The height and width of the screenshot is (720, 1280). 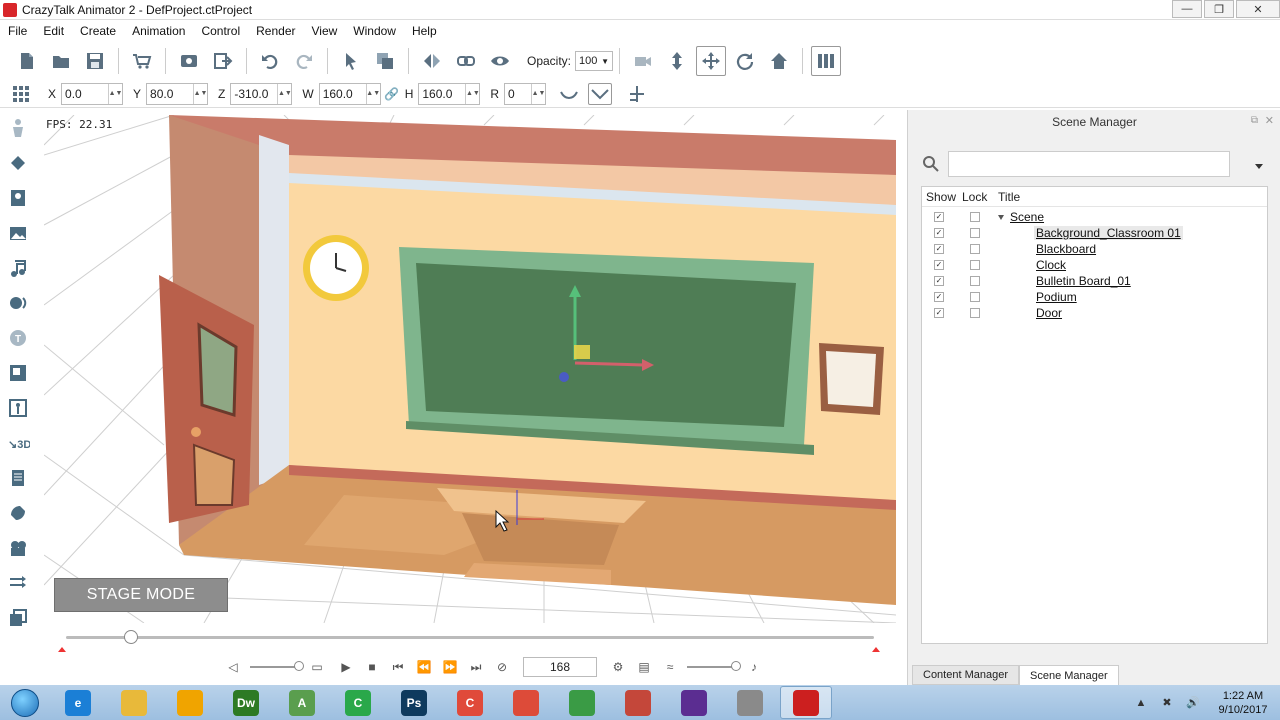 I want to click on music-icon, so click(x=18, y=268).